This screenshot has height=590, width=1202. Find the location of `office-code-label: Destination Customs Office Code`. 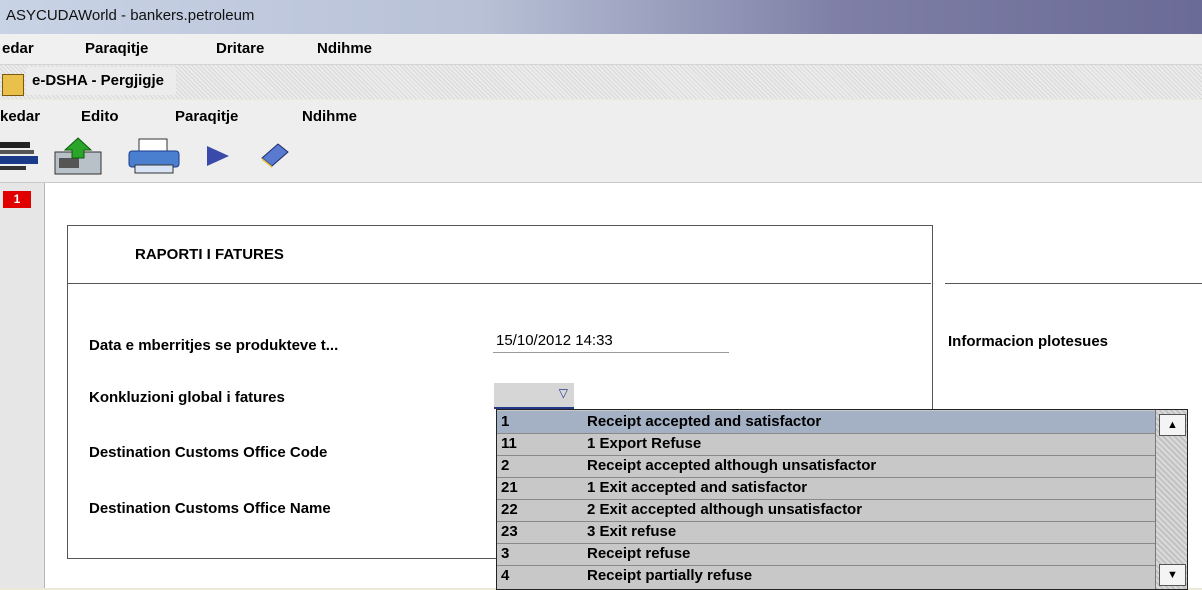

office-code-label: Destination Customs Office Code is located at coordinates (208, 452).